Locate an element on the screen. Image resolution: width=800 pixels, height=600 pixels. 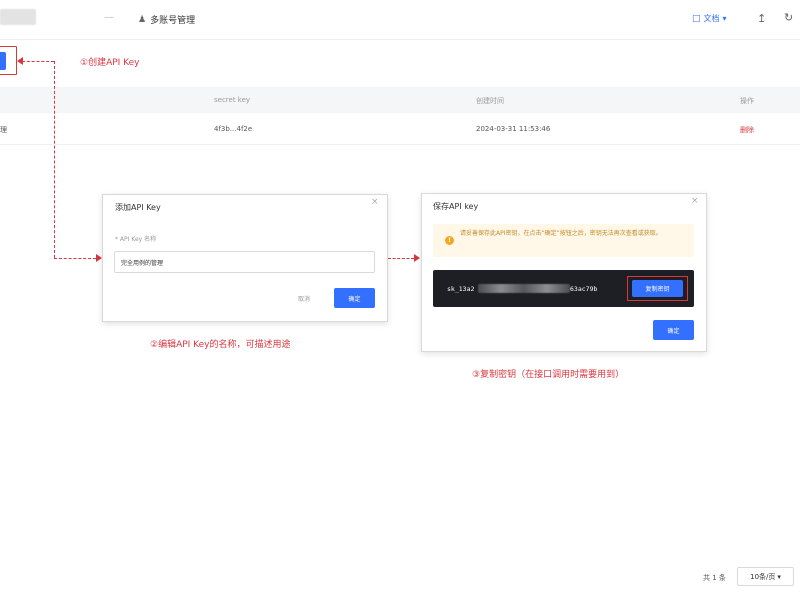
upload-icon: ↥ is located at coordinates (761, 18).